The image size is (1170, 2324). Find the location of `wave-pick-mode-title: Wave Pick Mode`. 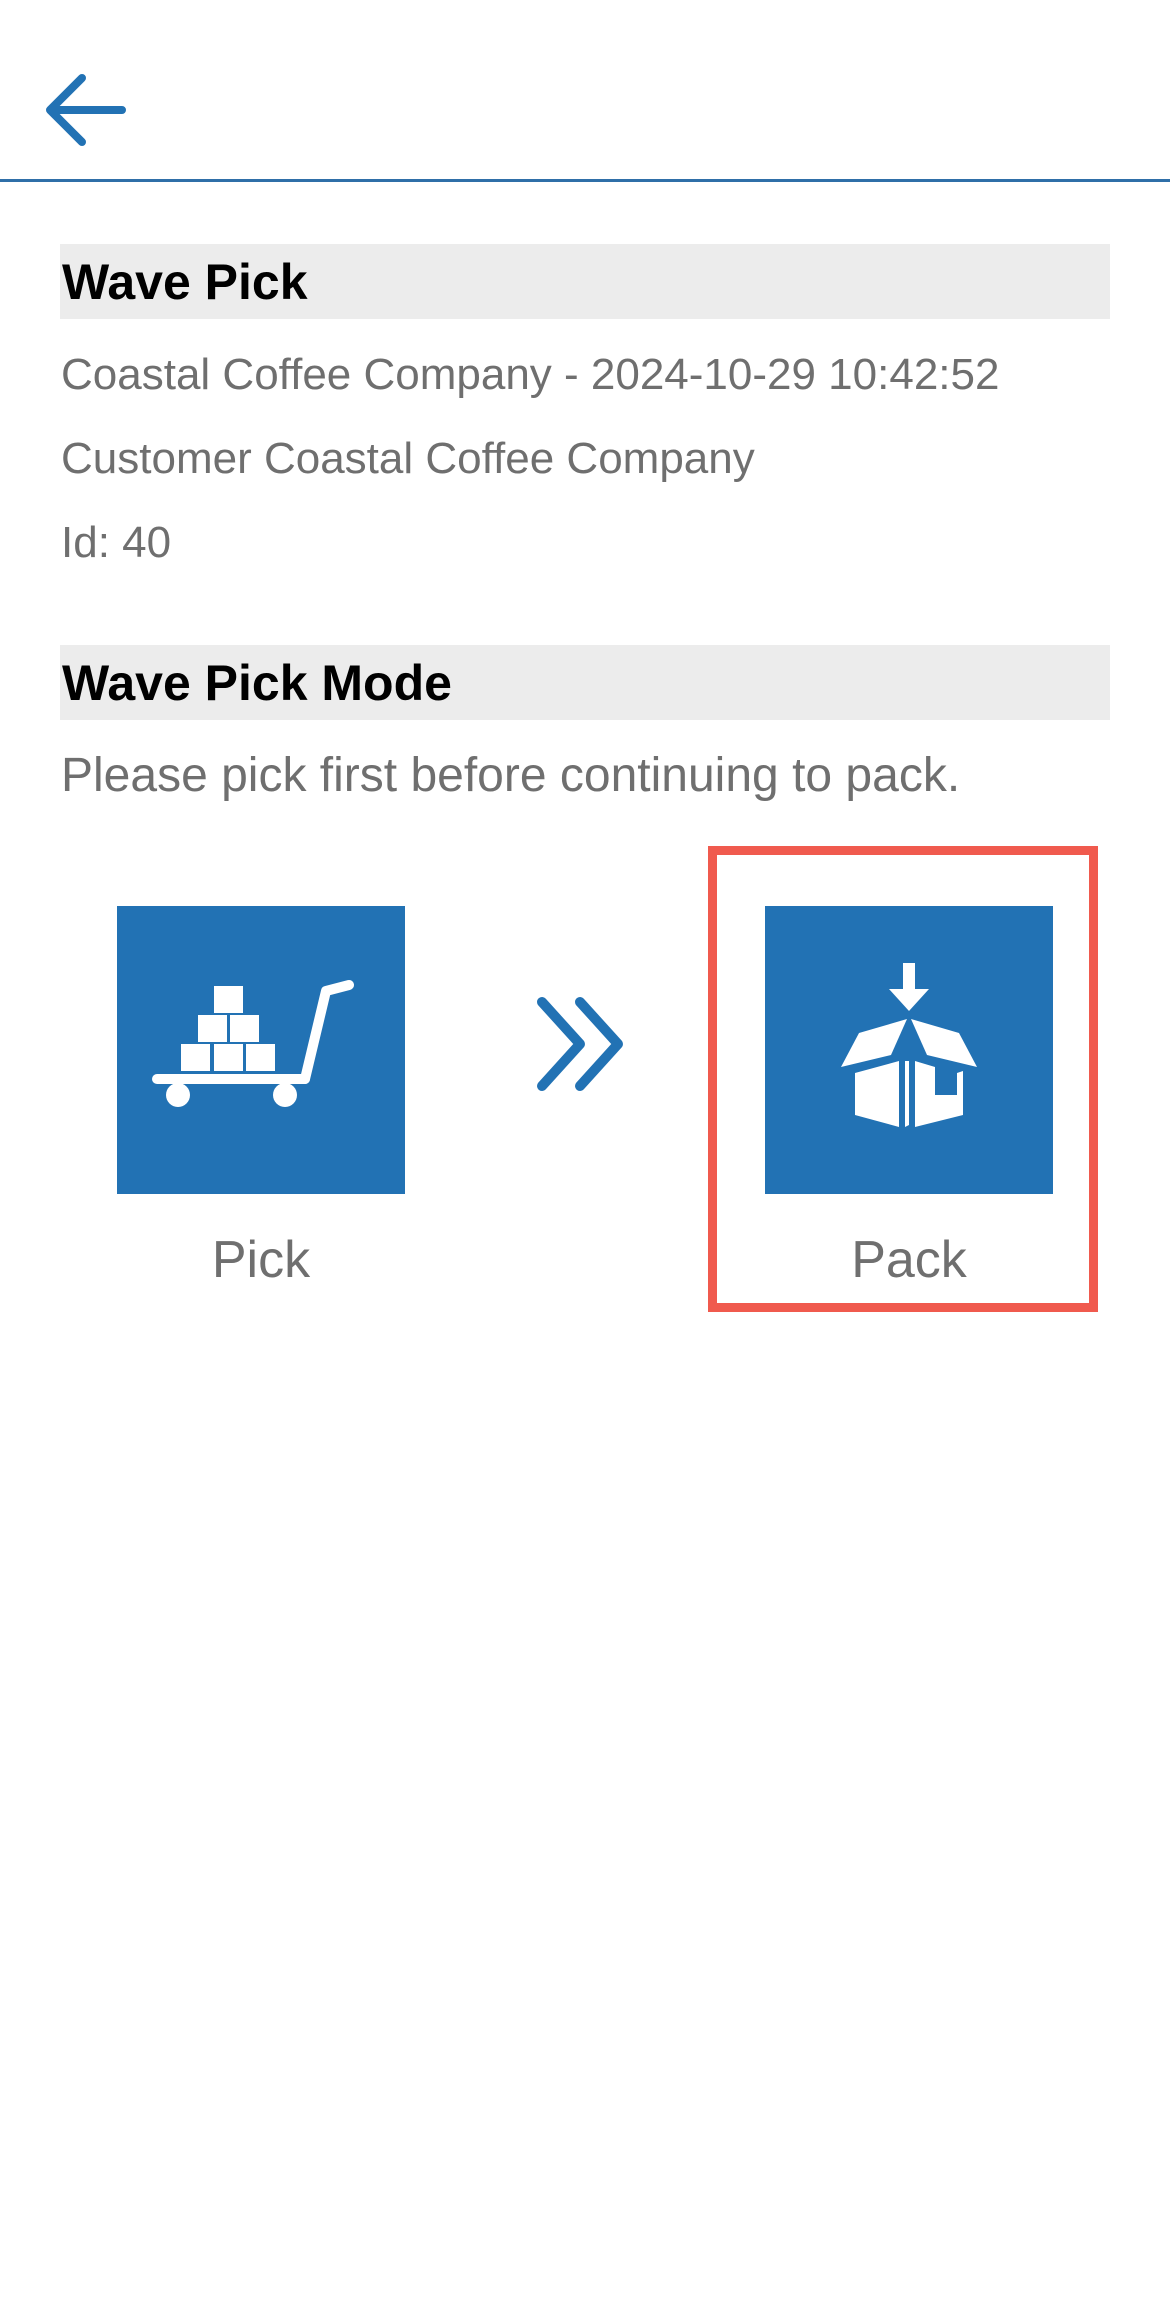

wave-pick-mode-title: Wave Pick Mode is located at coordinates (585, 682).